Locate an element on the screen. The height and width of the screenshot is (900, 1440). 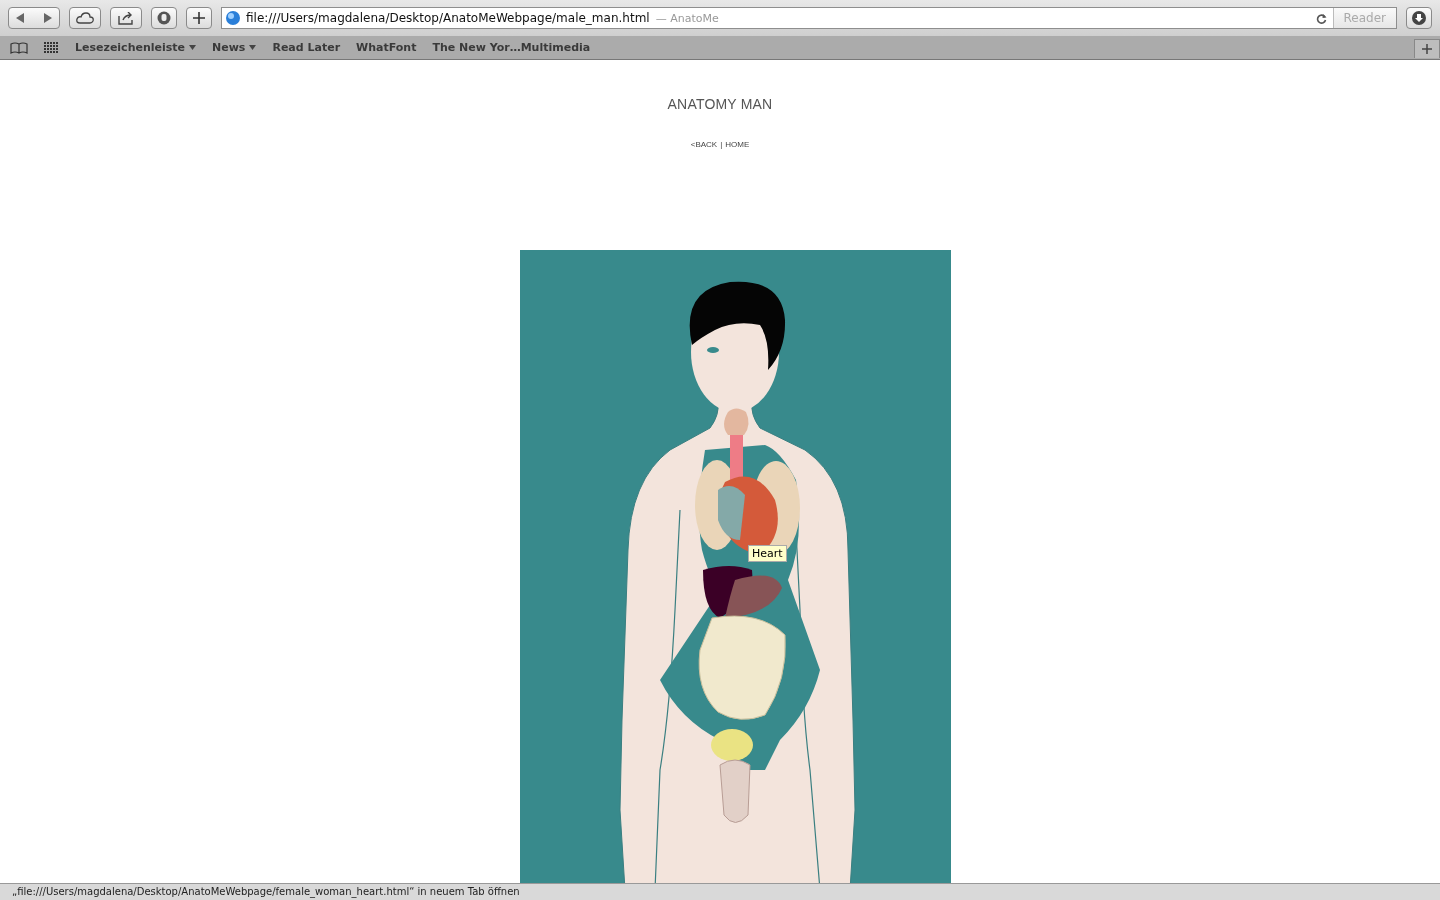
reload-icon is located at coordinates (1321, 18).